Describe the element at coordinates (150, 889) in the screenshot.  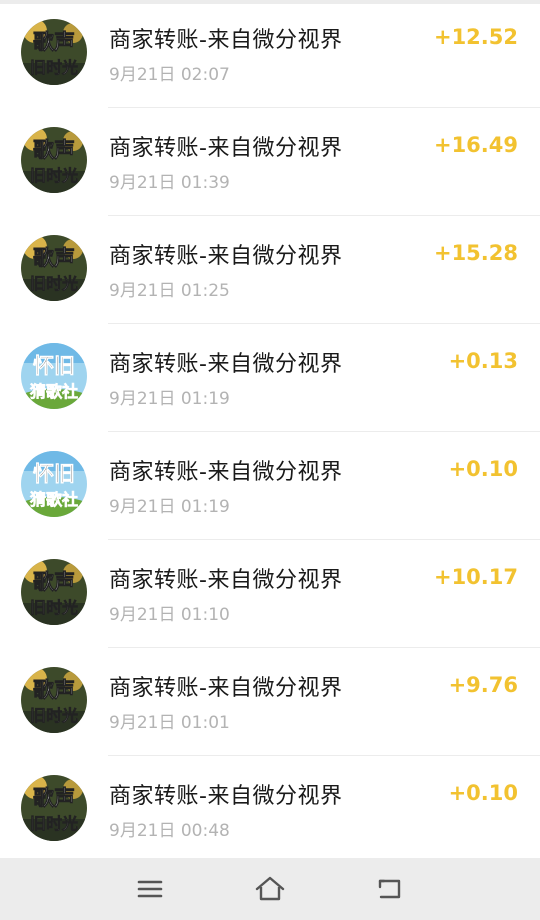
I see `menu-icon` at that location.